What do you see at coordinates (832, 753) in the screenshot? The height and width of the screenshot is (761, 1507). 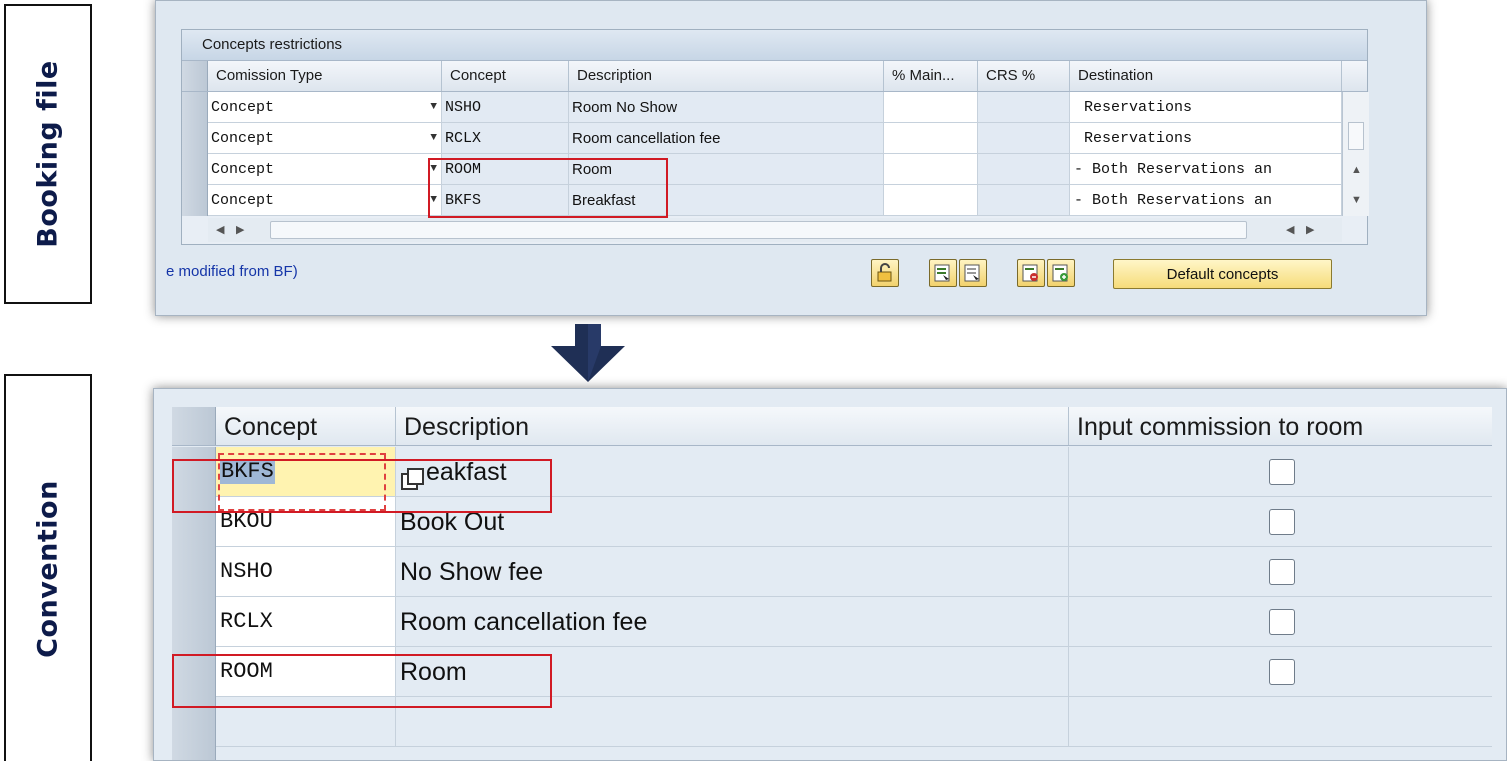 I see `table-row` at bounding box center [832, 753].